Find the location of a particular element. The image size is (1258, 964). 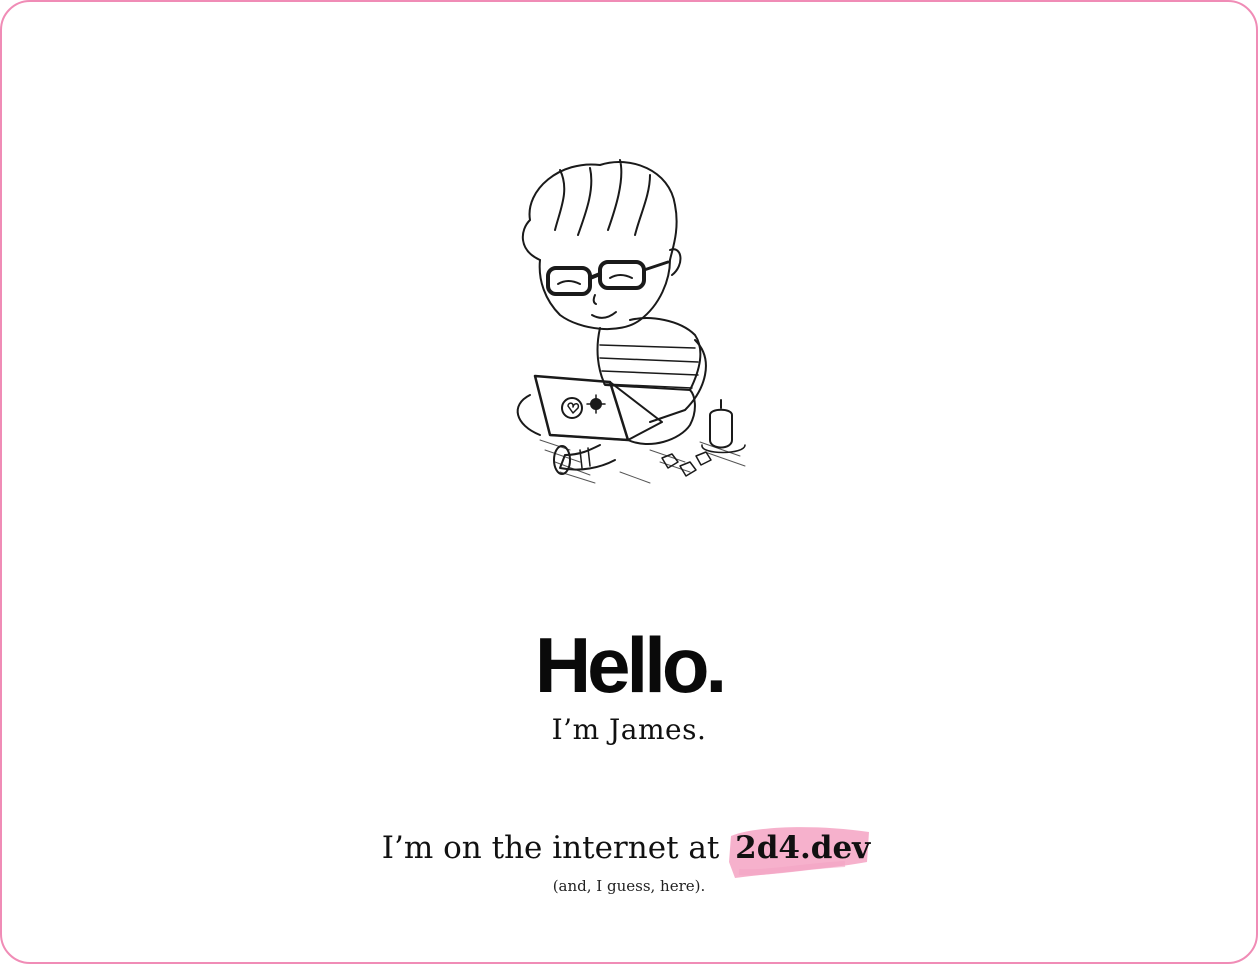

internet-prefix: I’m on the internet at is located at coordinates (555, 848).